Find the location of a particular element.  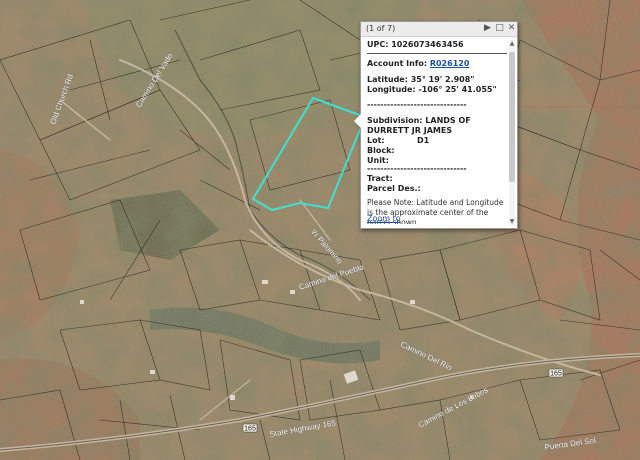

popup-scrollbar: ▲ ▼ is located at coordinates (512, 133).